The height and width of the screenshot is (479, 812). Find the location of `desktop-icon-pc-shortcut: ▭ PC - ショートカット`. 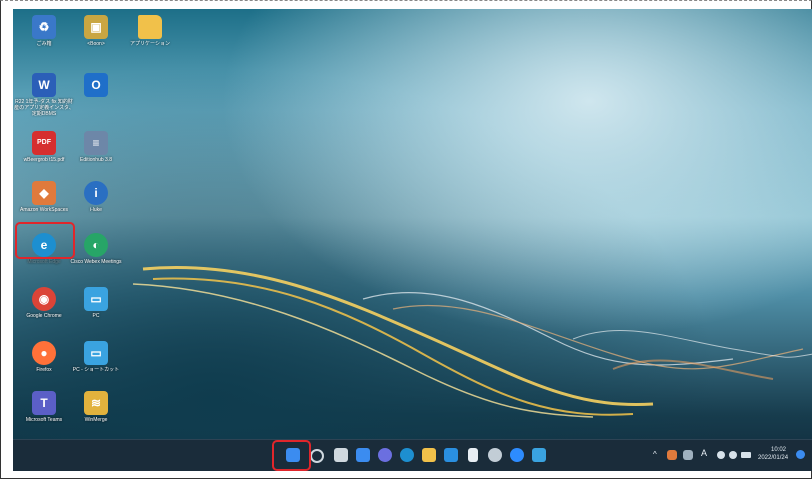

desktop-icon-pc-shortcut: ▭ PC - ショートカット is located at coordinates (96, 365).